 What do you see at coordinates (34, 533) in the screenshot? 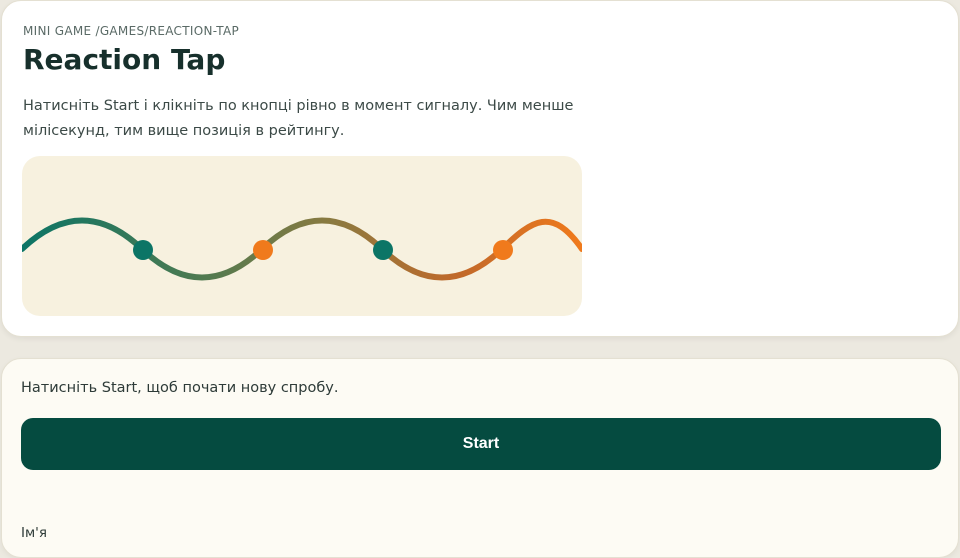
I see `name-label: Ім'я` at bounding box center [34, 533].